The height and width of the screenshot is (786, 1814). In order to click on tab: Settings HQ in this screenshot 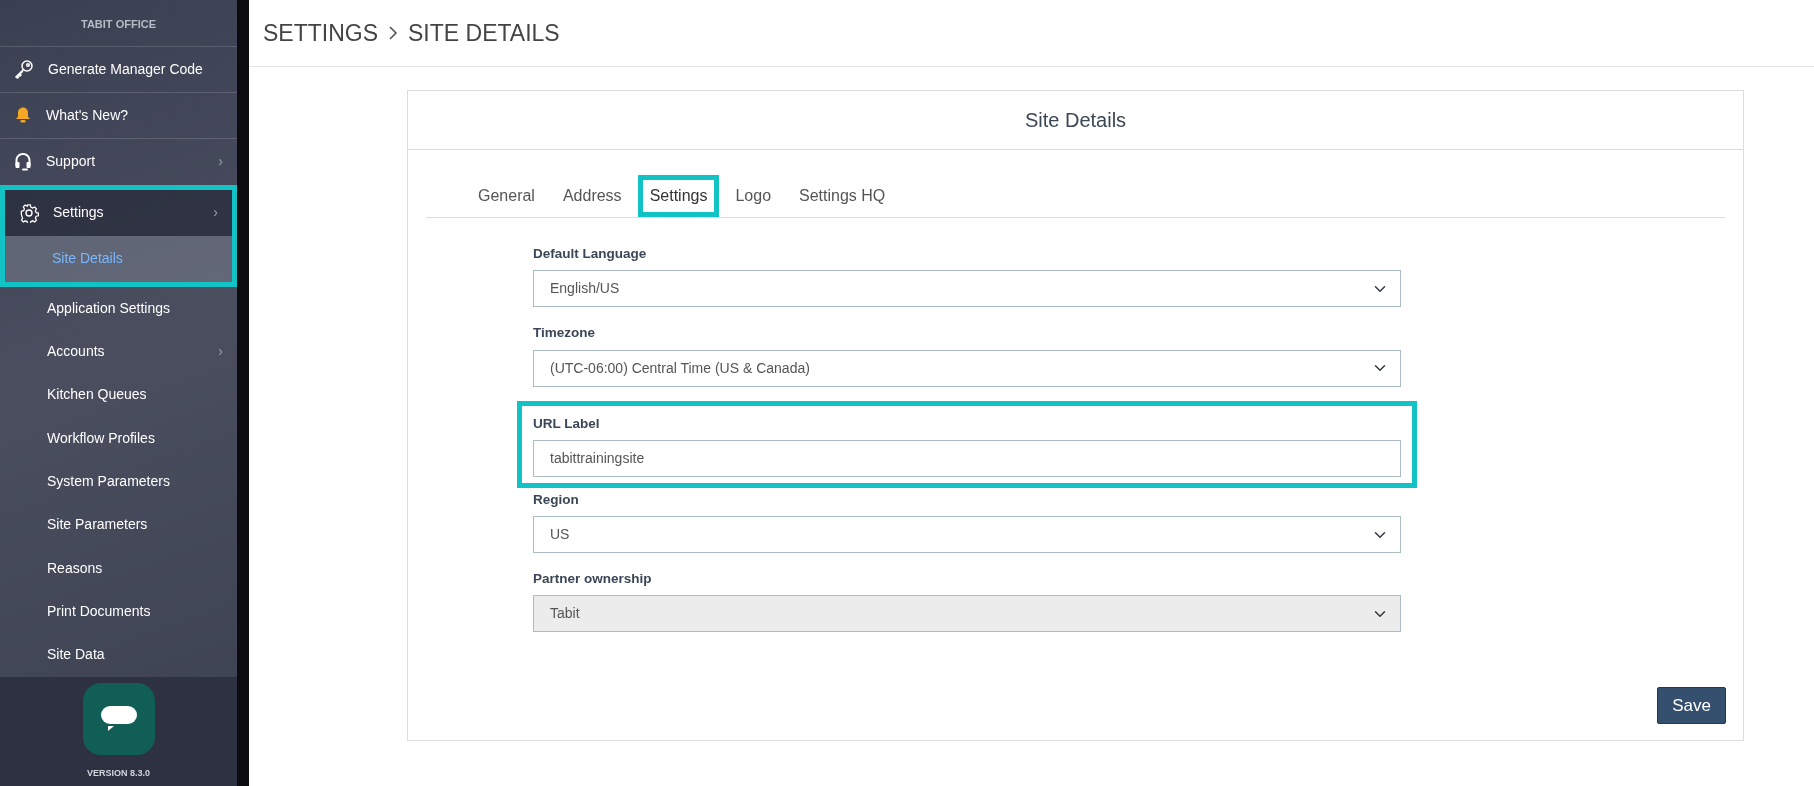, I will do `click(842, 196)`.